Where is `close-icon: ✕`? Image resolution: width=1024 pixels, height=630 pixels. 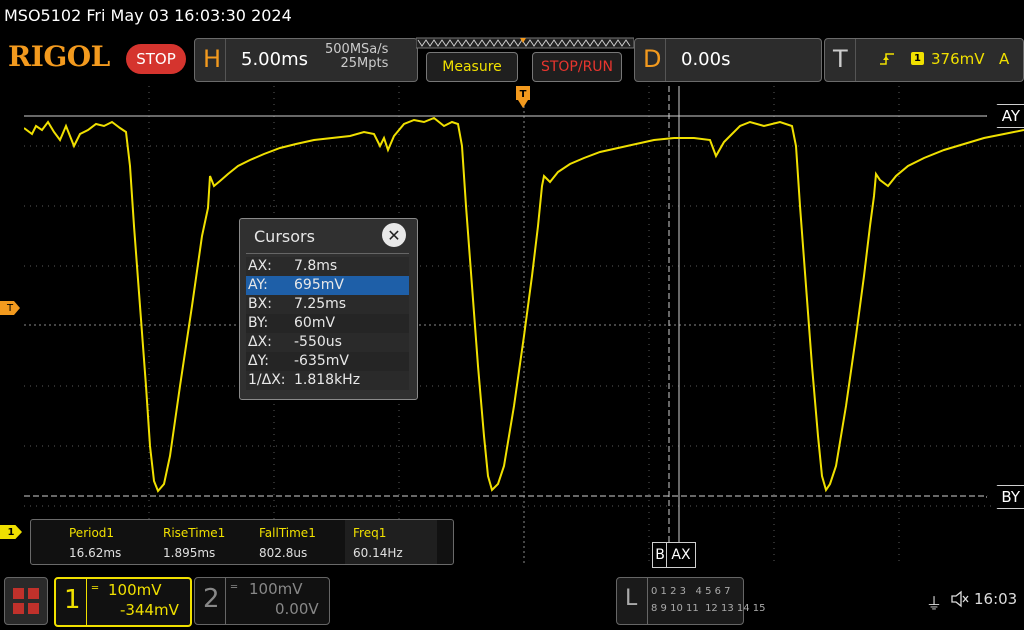 close-icon: ✕ is located at coordinates (394, 235).